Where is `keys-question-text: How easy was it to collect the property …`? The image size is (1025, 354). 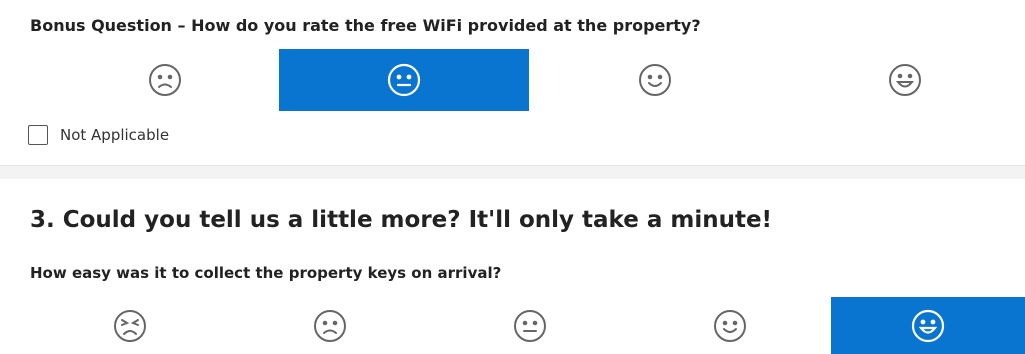
keys-question-text: How easy was it to collect the property … is located at coordinates (266, 273).